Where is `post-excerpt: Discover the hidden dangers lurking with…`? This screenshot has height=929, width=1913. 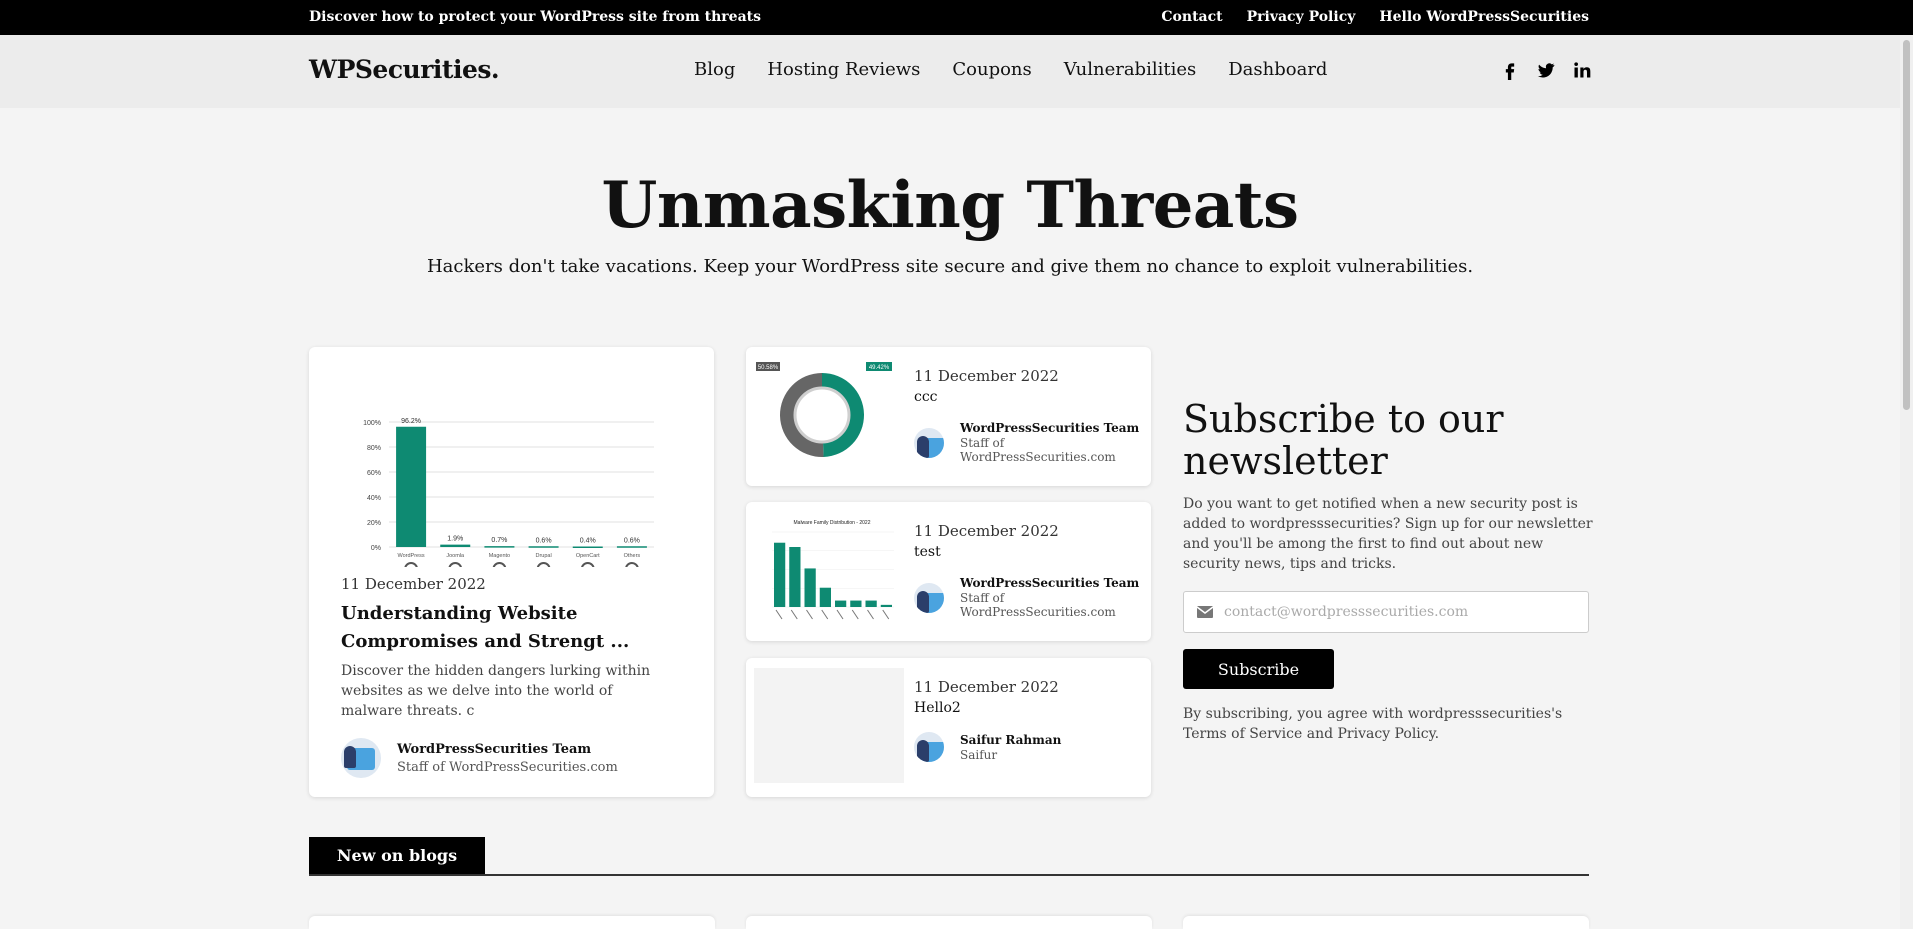 post-excerpt: Discover the hidden dangers lurking with… is located at coordinates (496, 691).